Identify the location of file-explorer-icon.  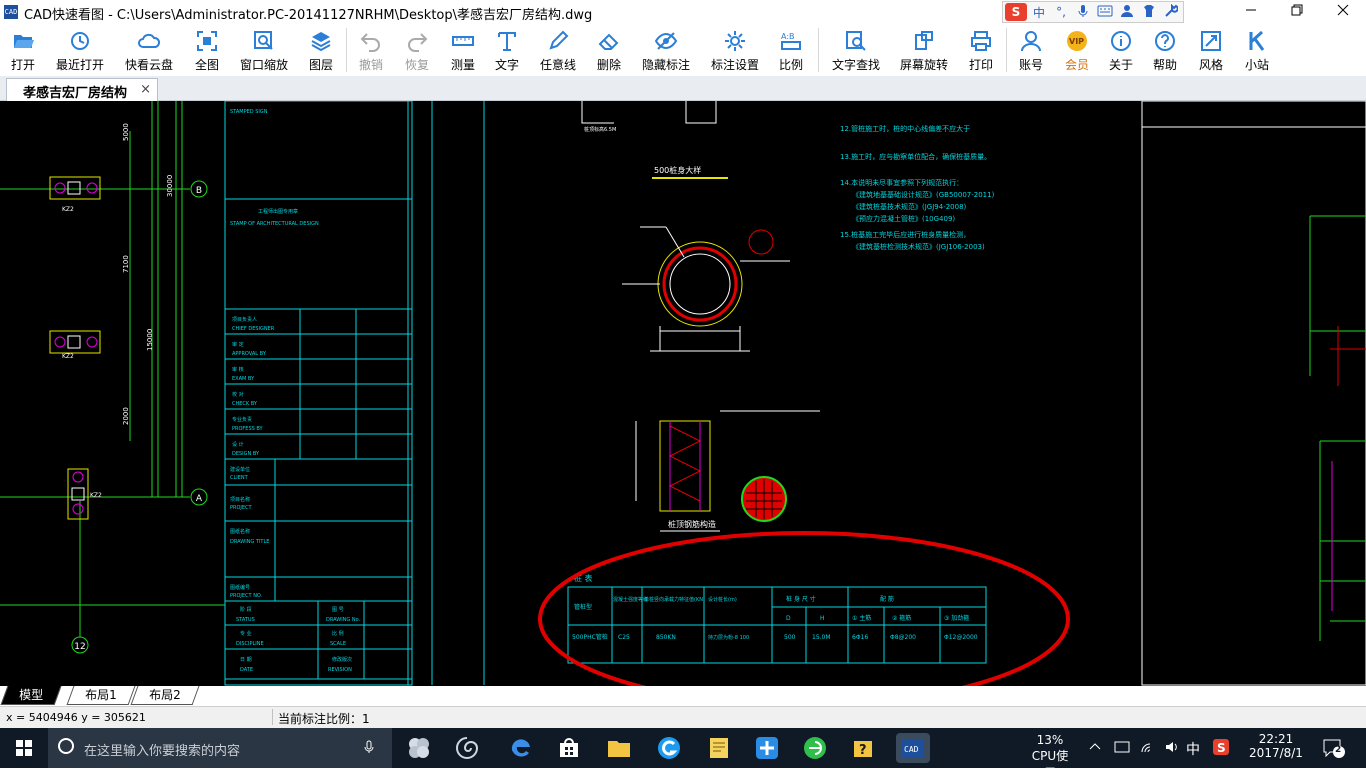
(619, 748).